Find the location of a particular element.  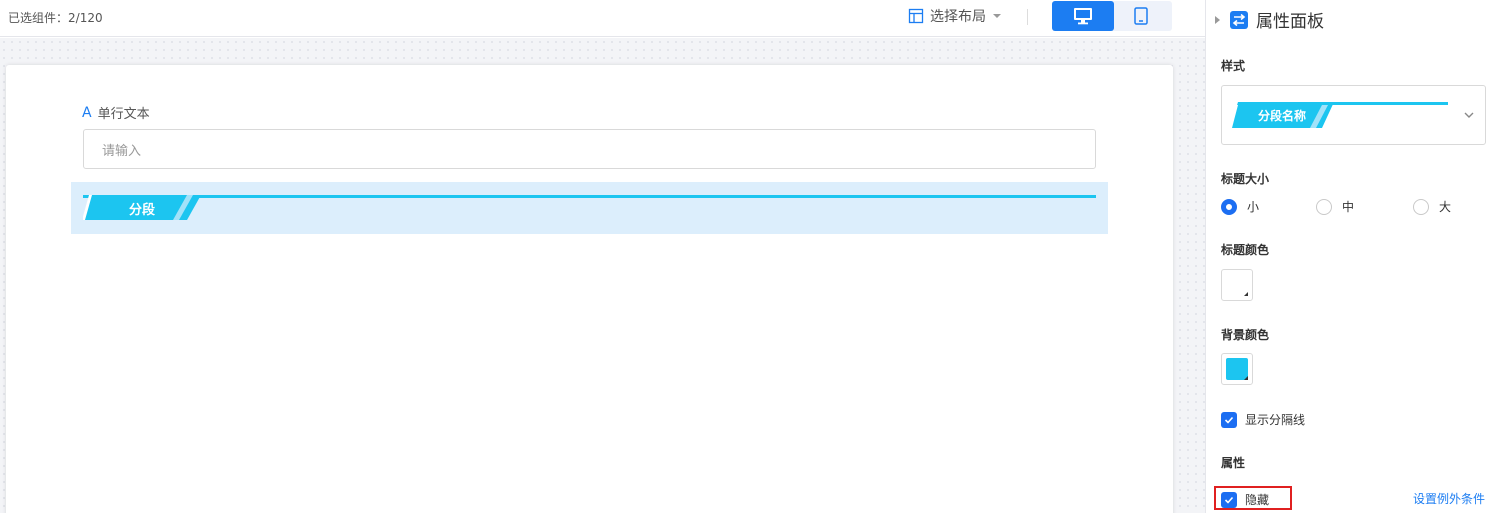

bg-color-heading: 背景颜色 is located at coordinates (1245, 335).